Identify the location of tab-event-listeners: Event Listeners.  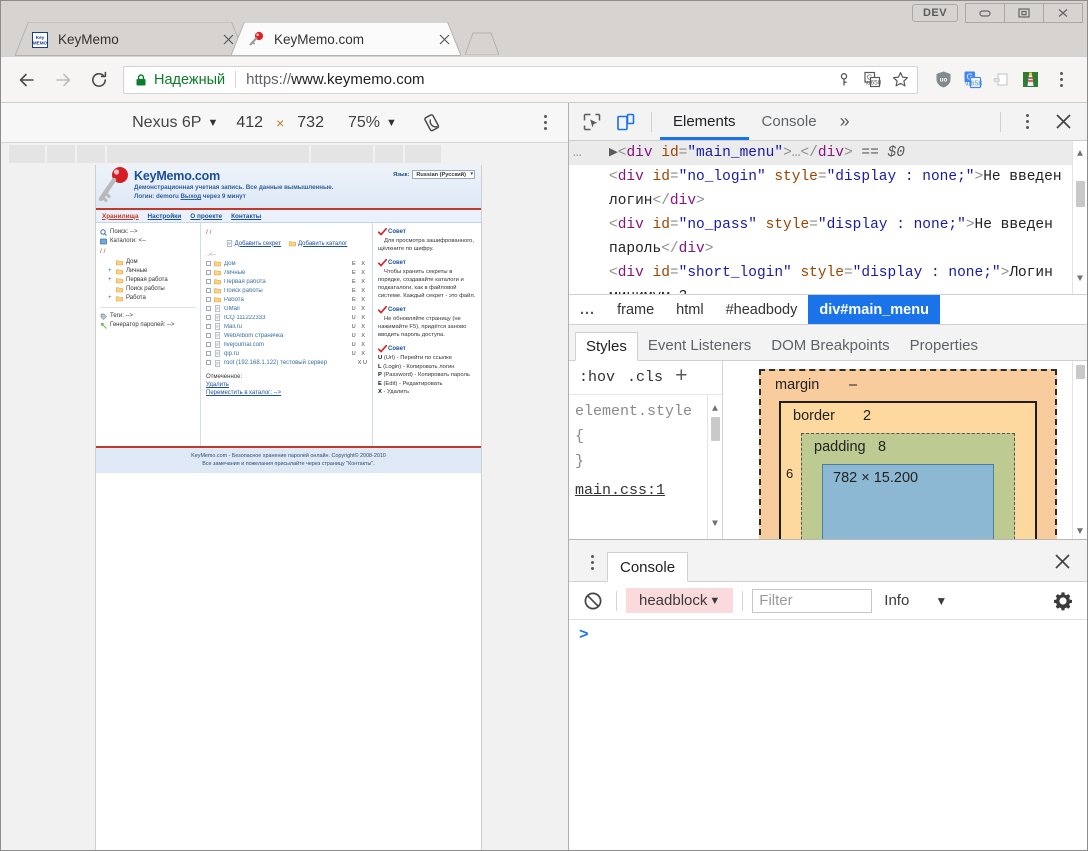
(699, 345).